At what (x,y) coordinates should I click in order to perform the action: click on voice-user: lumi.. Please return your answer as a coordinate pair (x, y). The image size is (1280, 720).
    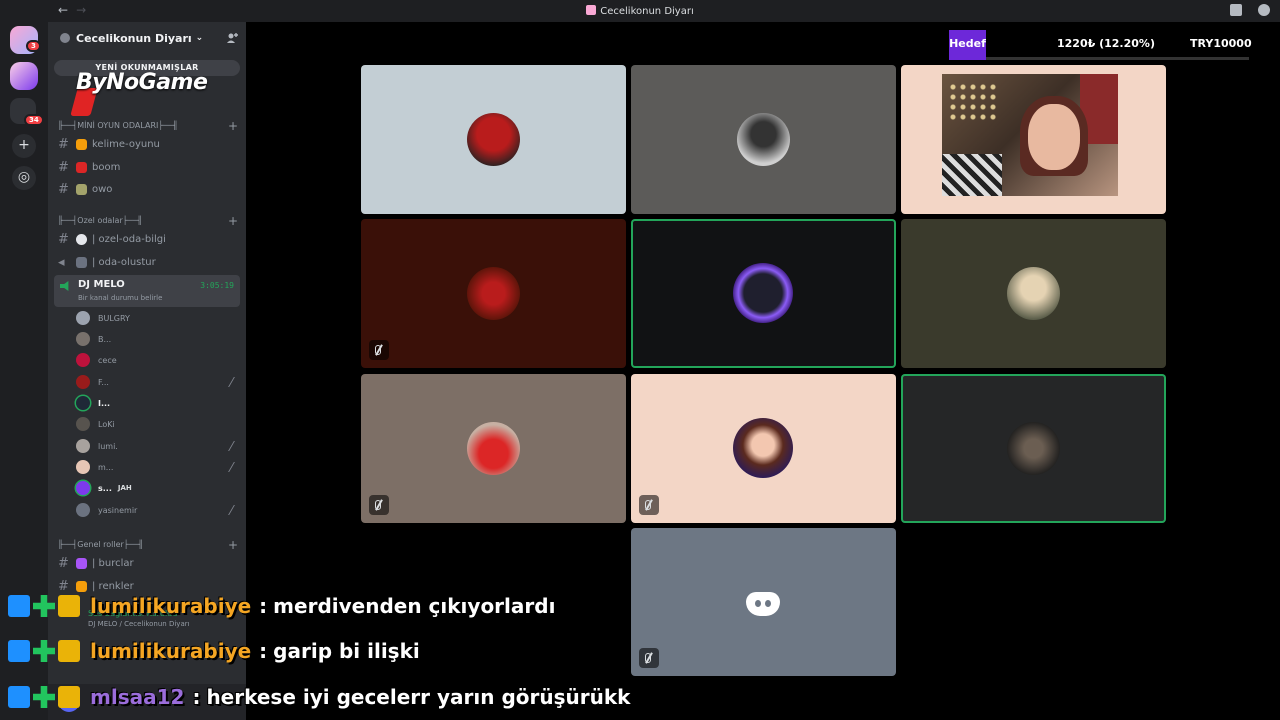
    Looking at the image, I should click on (156, 446).